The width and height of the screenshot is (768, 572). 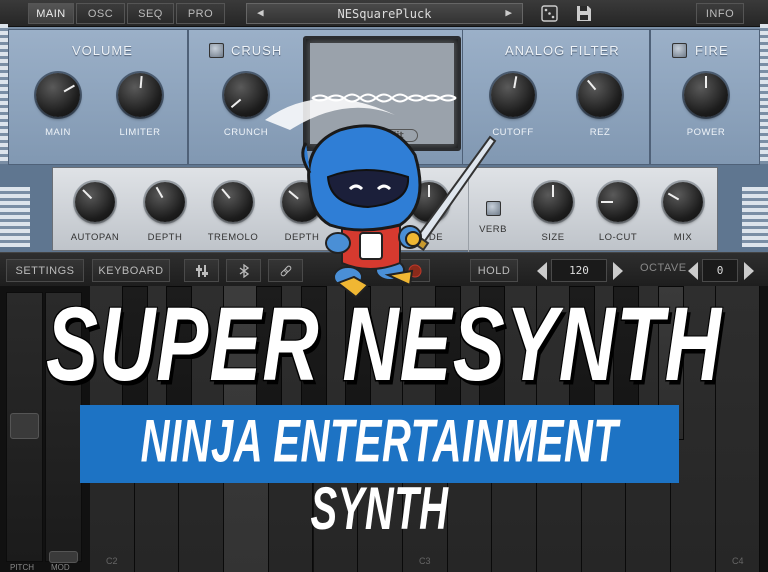 What do you see at coordinates (542, 271) in the screenshot?
I see `tempo-down-icon` at bounding box center [542, 271].